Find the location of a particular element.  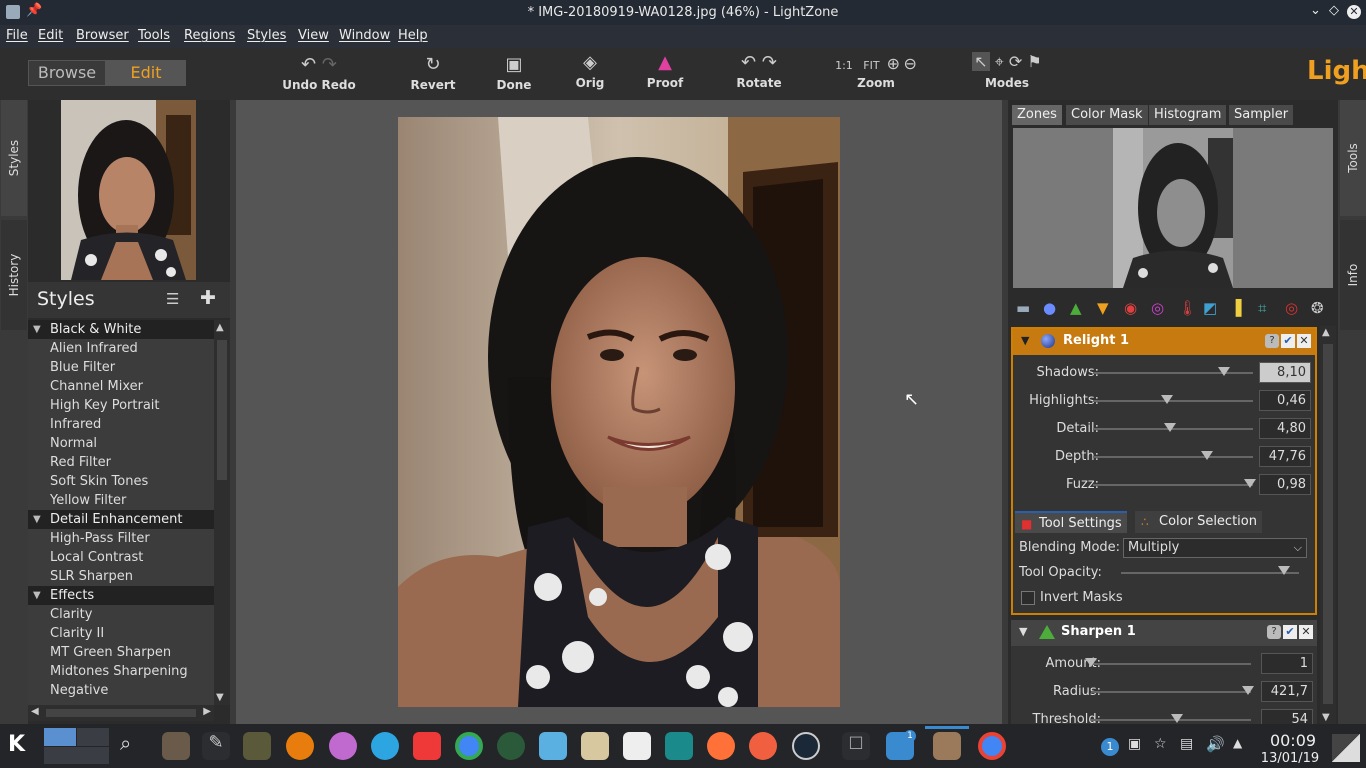

style-item: Channel Mixer is located at coordinates (121, 386).